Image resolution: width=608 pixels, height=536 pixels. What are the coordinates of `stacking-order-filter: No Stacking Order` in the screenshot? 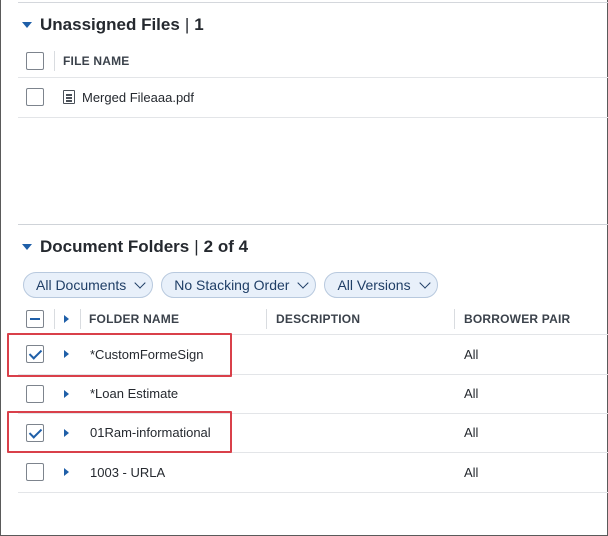 It's located at (239, 285).